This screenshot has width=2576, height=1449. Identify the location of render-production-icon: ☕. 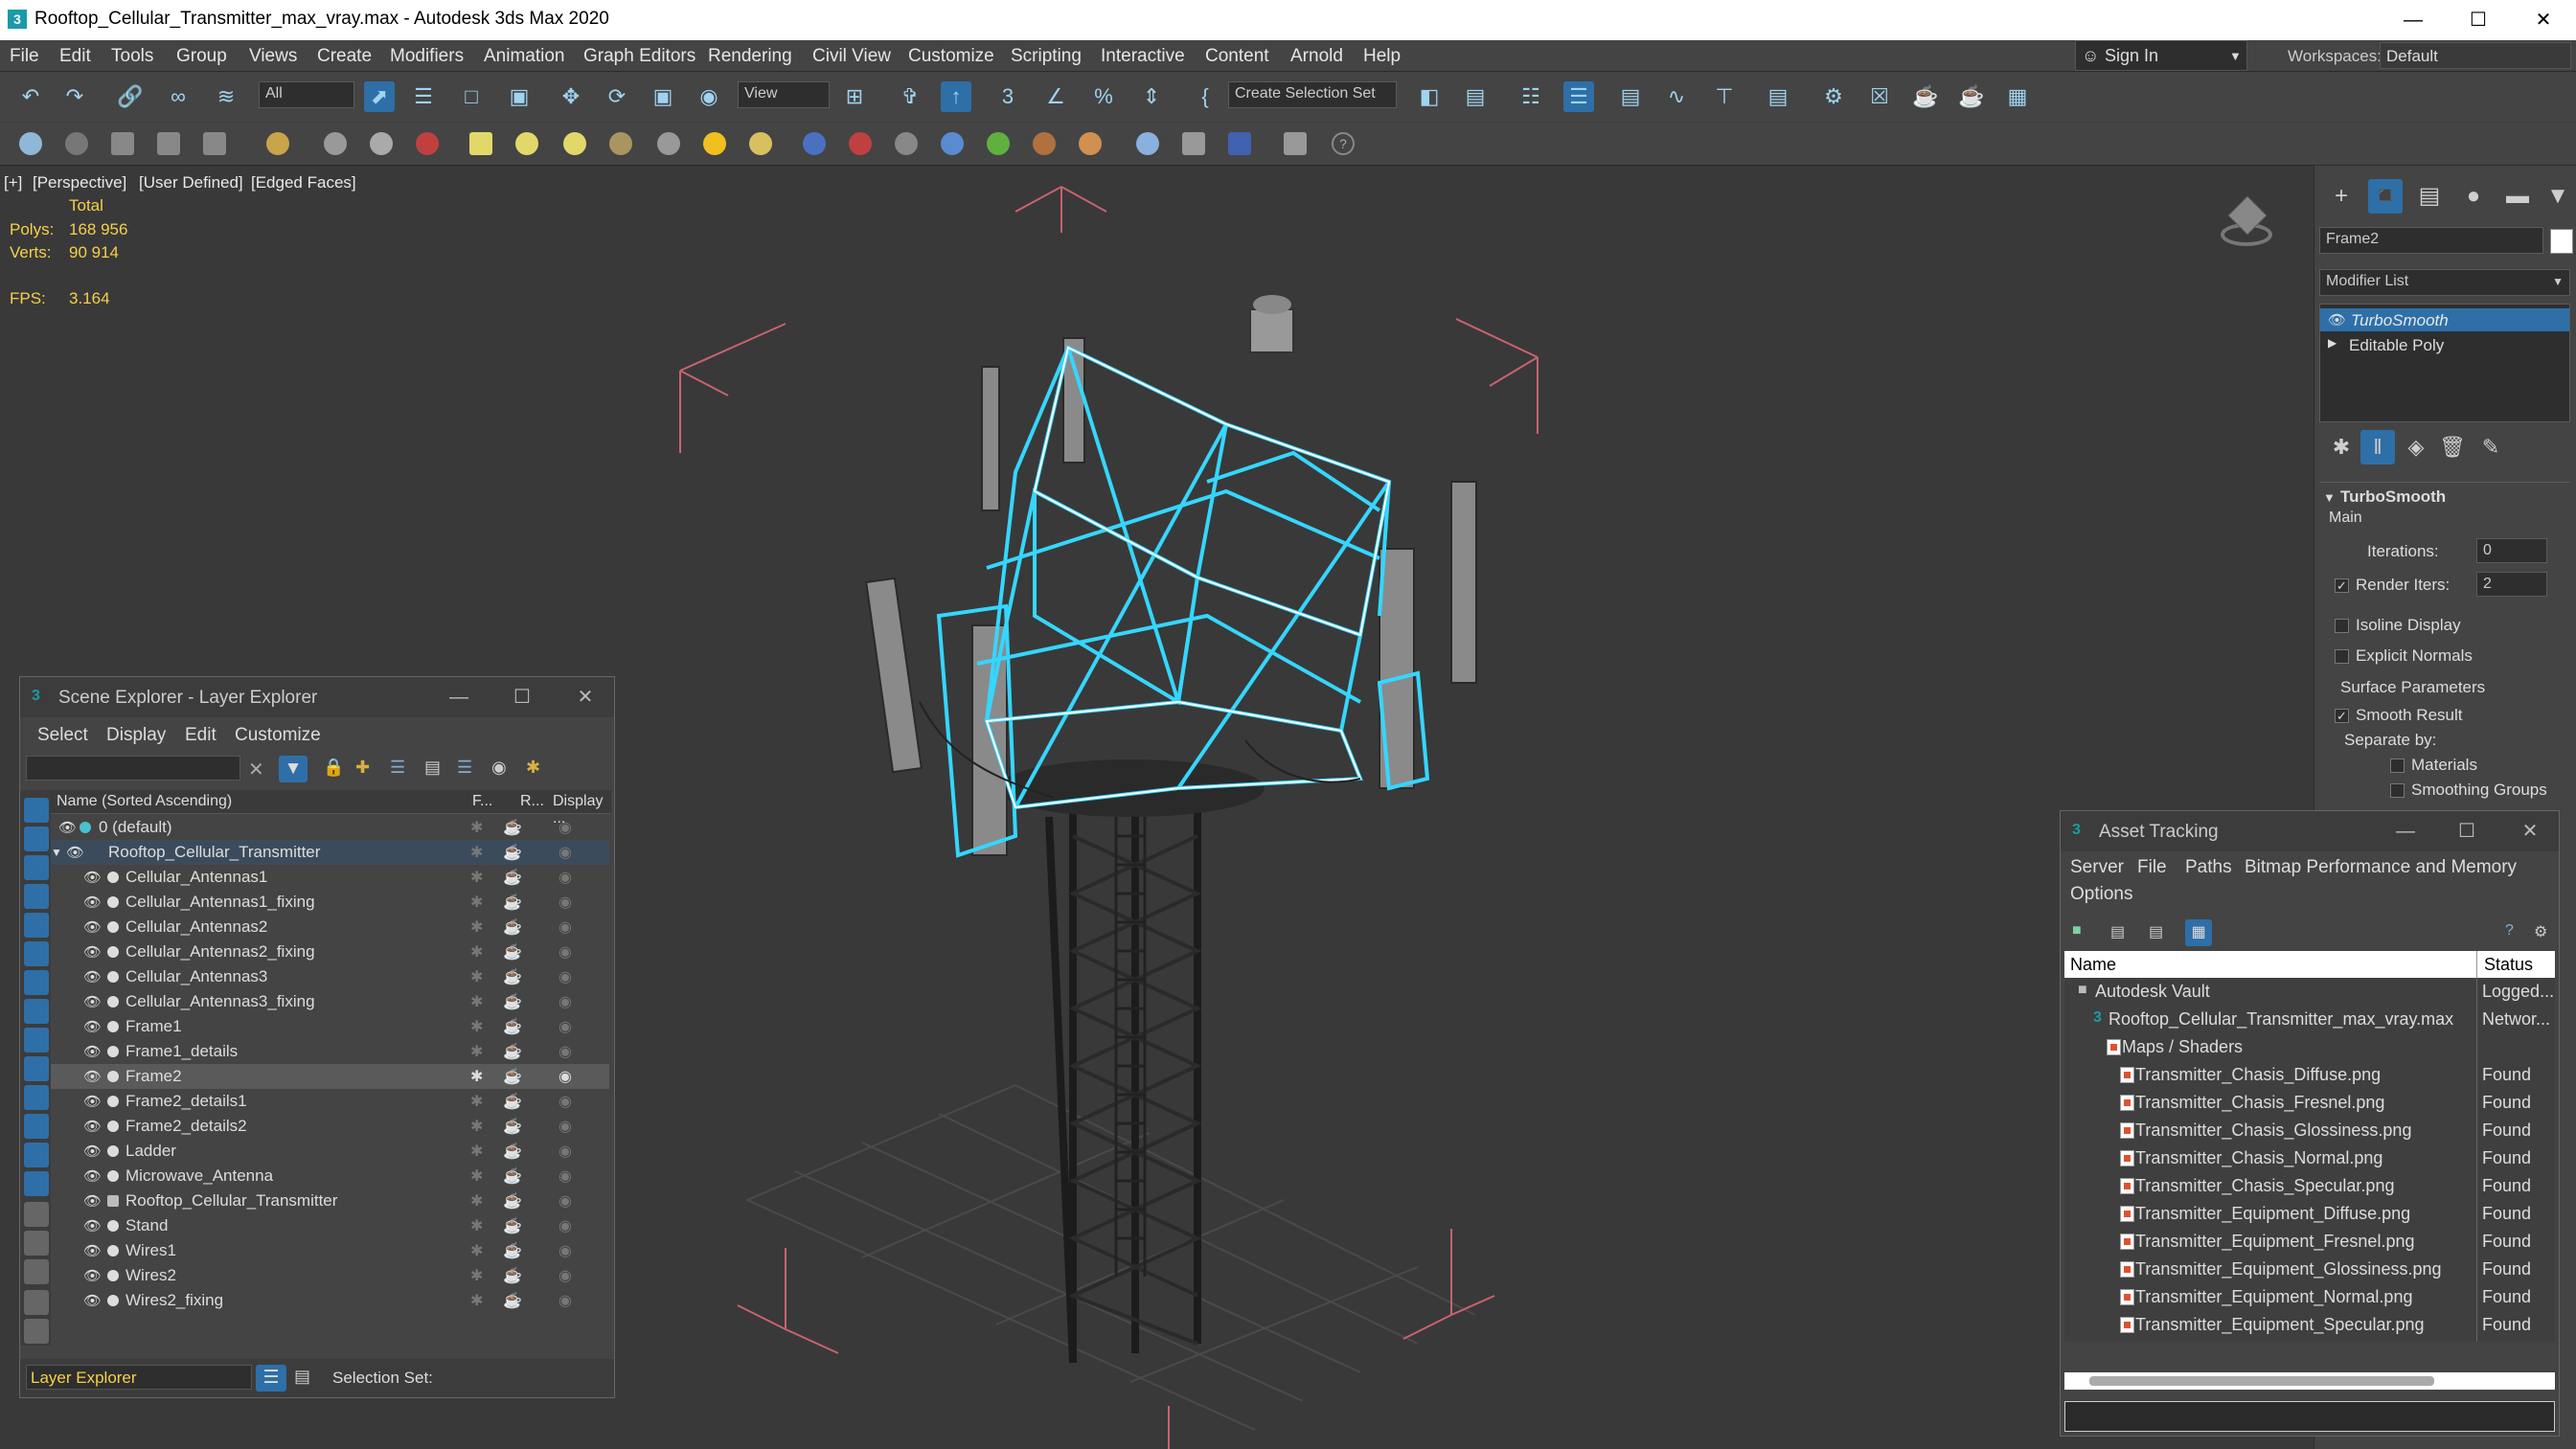
(1926, 96).